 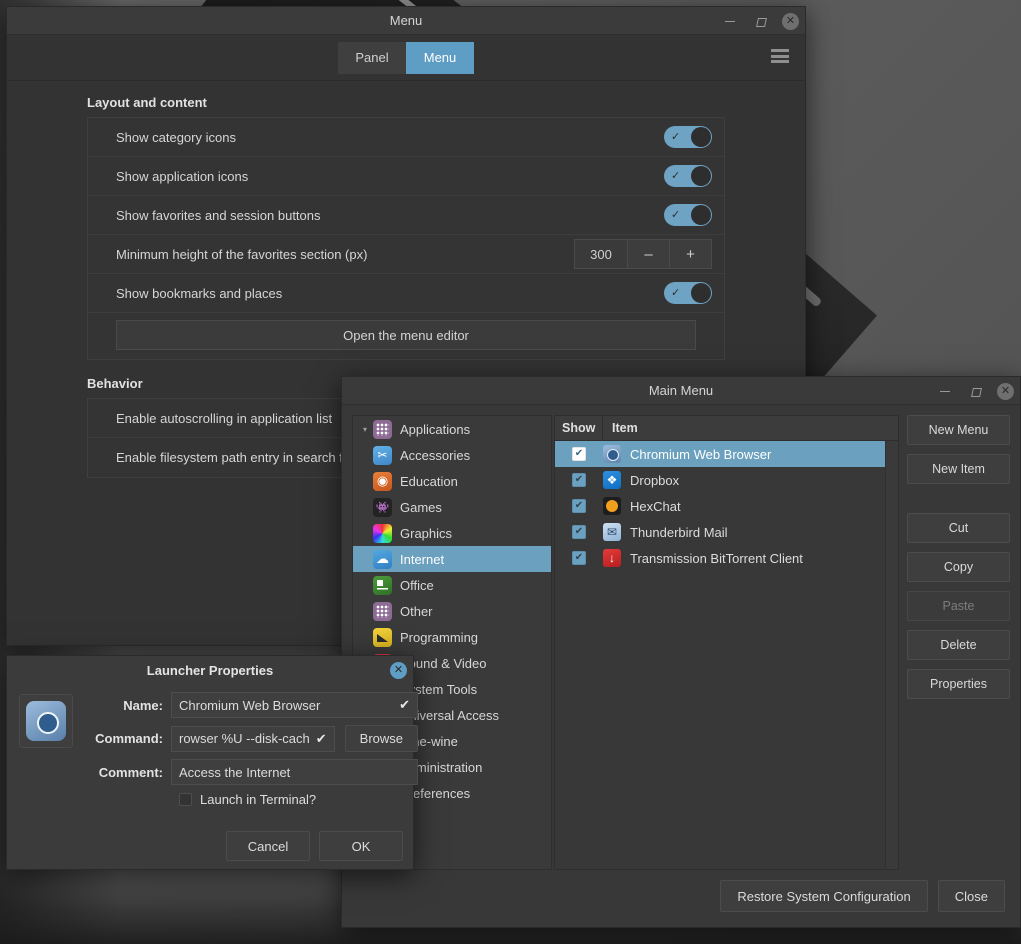 I want to click on row-show-bookmarks-places: Show bookmarks and places ✓, so click(x=406, y=293).